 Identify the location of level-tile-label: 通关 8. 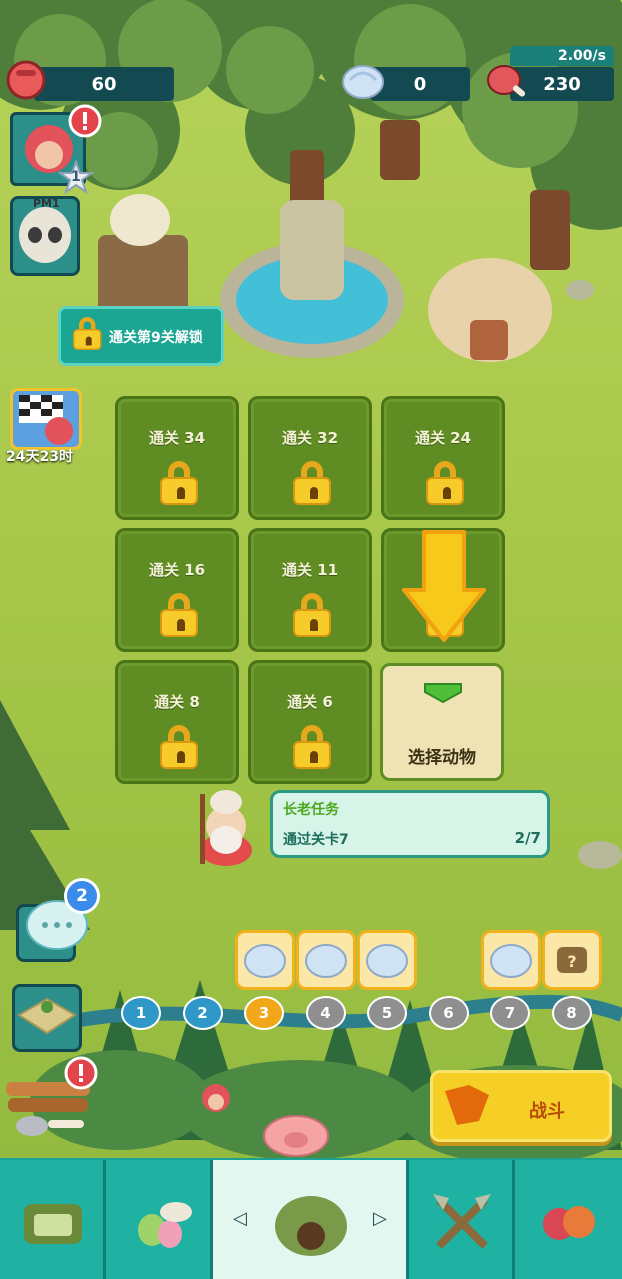
(177, 702).